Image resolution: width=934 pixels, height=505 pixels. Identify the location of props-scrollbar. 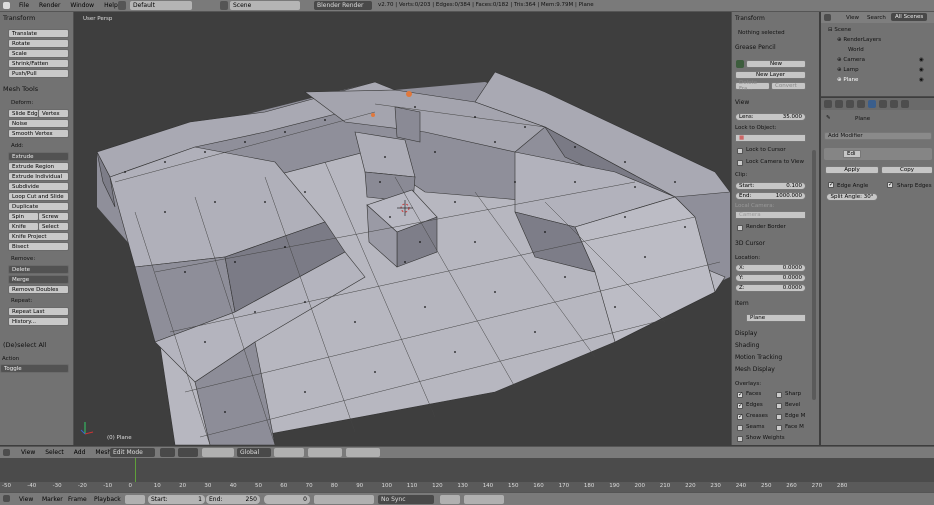
(814, 275).